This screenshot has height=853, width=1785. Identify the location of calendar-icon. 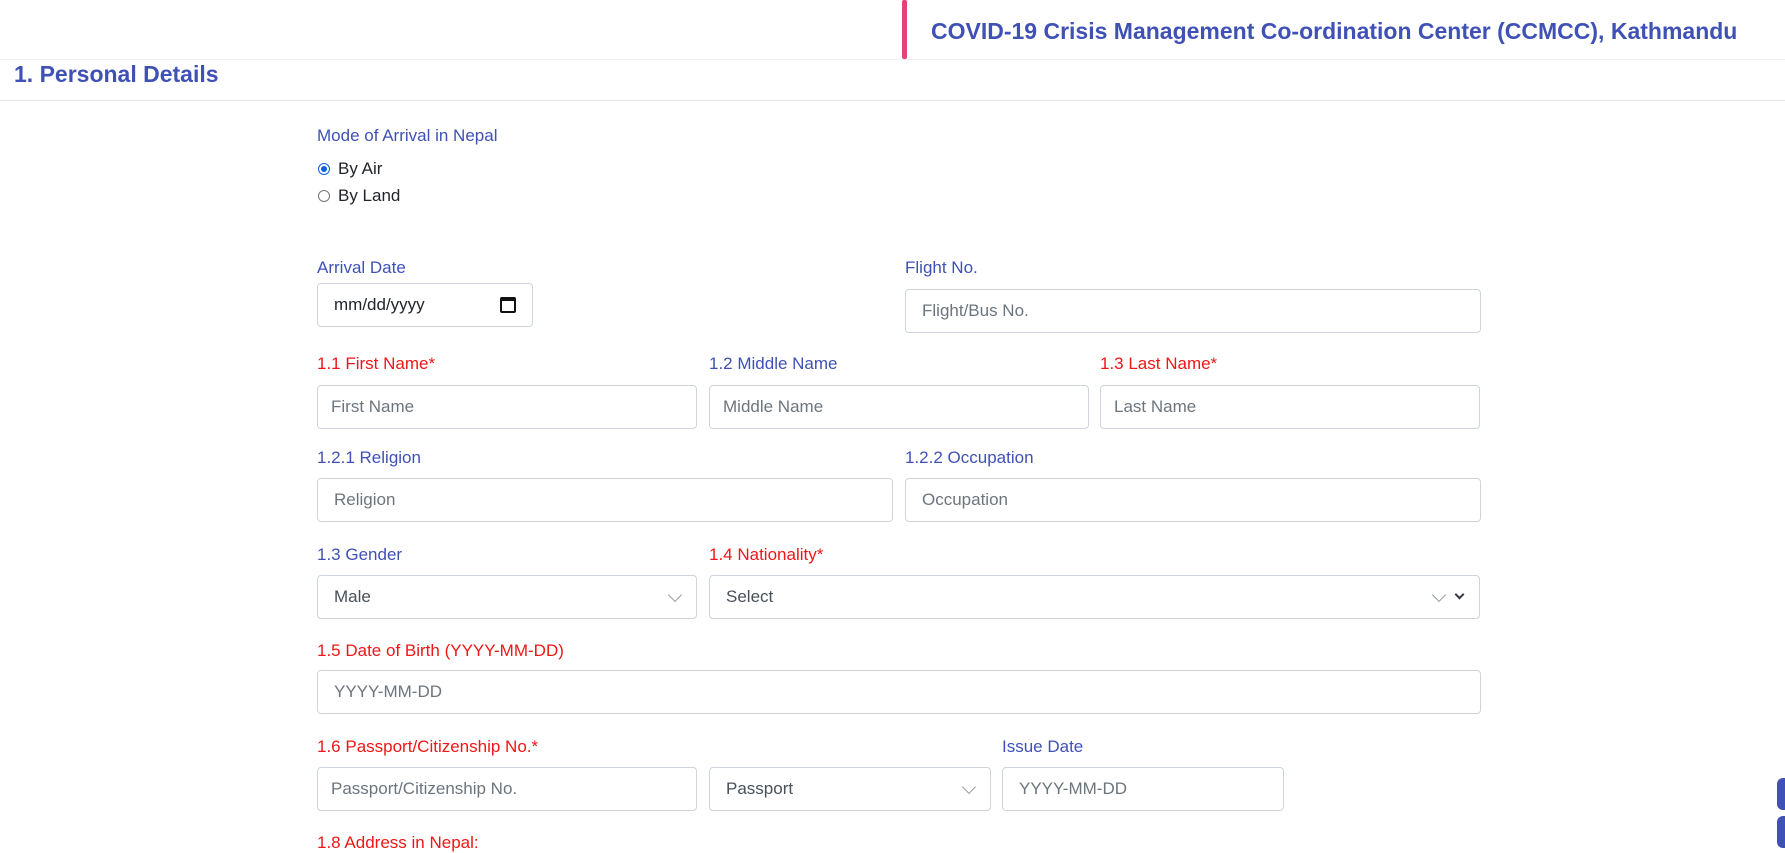
(508, 305).